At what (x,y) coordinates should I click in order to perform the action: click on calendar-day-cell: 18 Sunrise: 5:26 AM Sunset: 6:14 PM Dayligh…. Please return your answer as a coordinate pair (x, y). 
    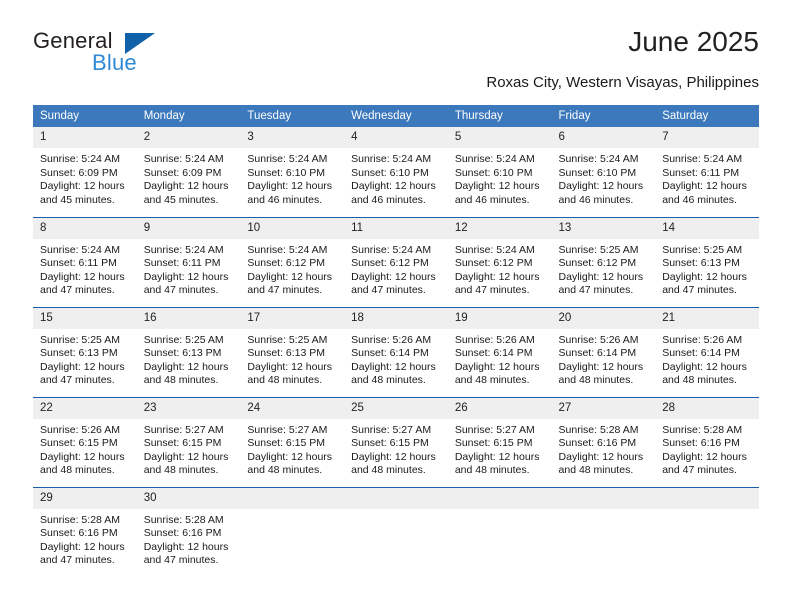
    Looking at the image, I should click on (396, 351).